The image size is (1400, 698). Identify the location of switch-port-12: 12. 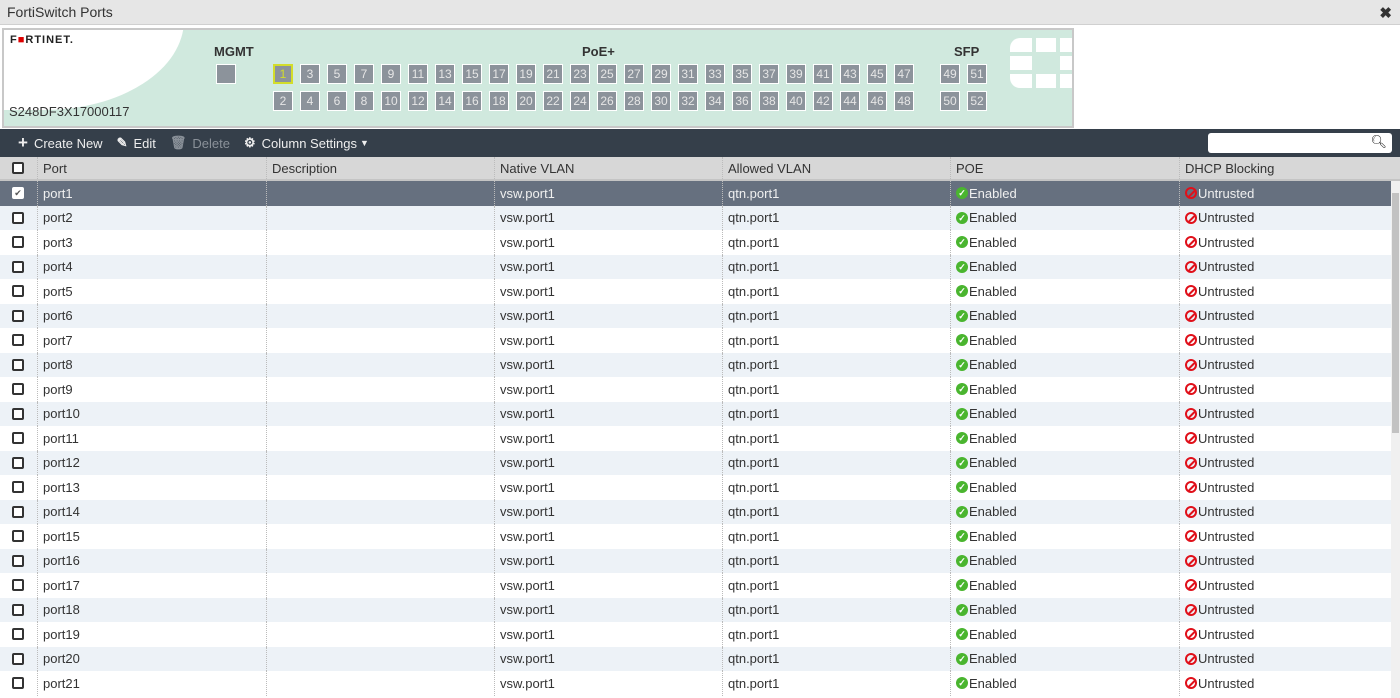
(418, 101).